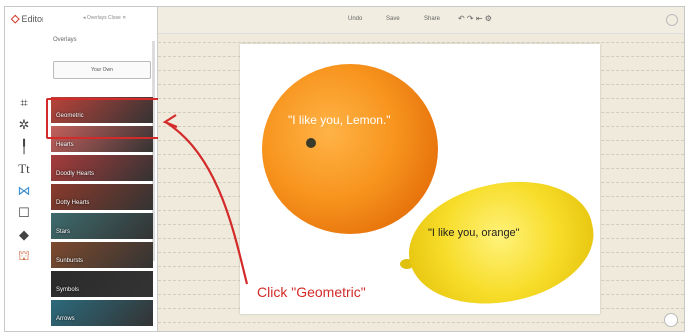 The width and height of the screenshot is (690, 336). I want to click on callout-instruction: Click "Geometric", so click(311, 292).